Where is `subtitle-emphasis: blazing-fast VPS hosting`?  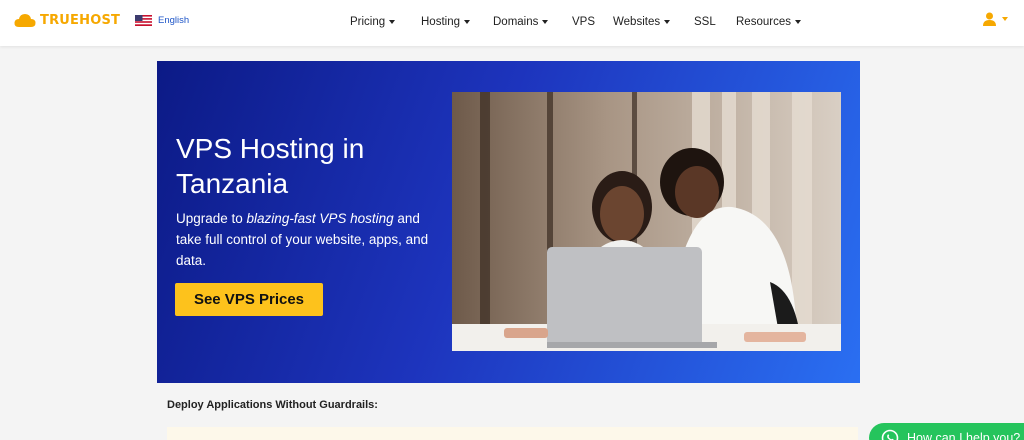 subtitle-emphasis: blazing-fast VPS hosting is located at coordinates (320, 218).